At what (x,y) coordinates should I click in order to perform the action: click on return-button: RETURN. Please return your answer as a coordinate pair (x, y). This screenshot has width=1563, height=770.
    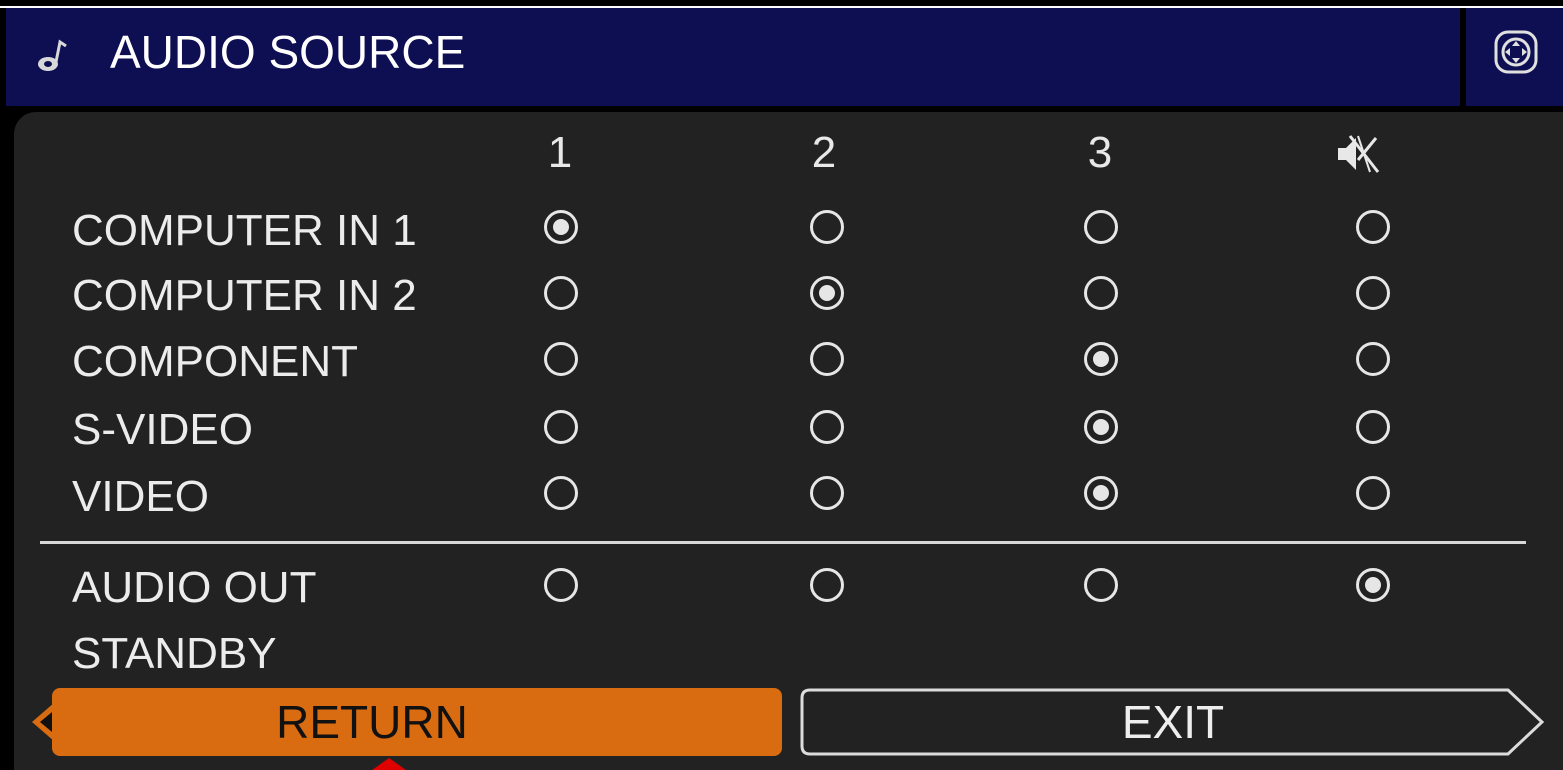
    Looking at the image, I should click on (417, 722).